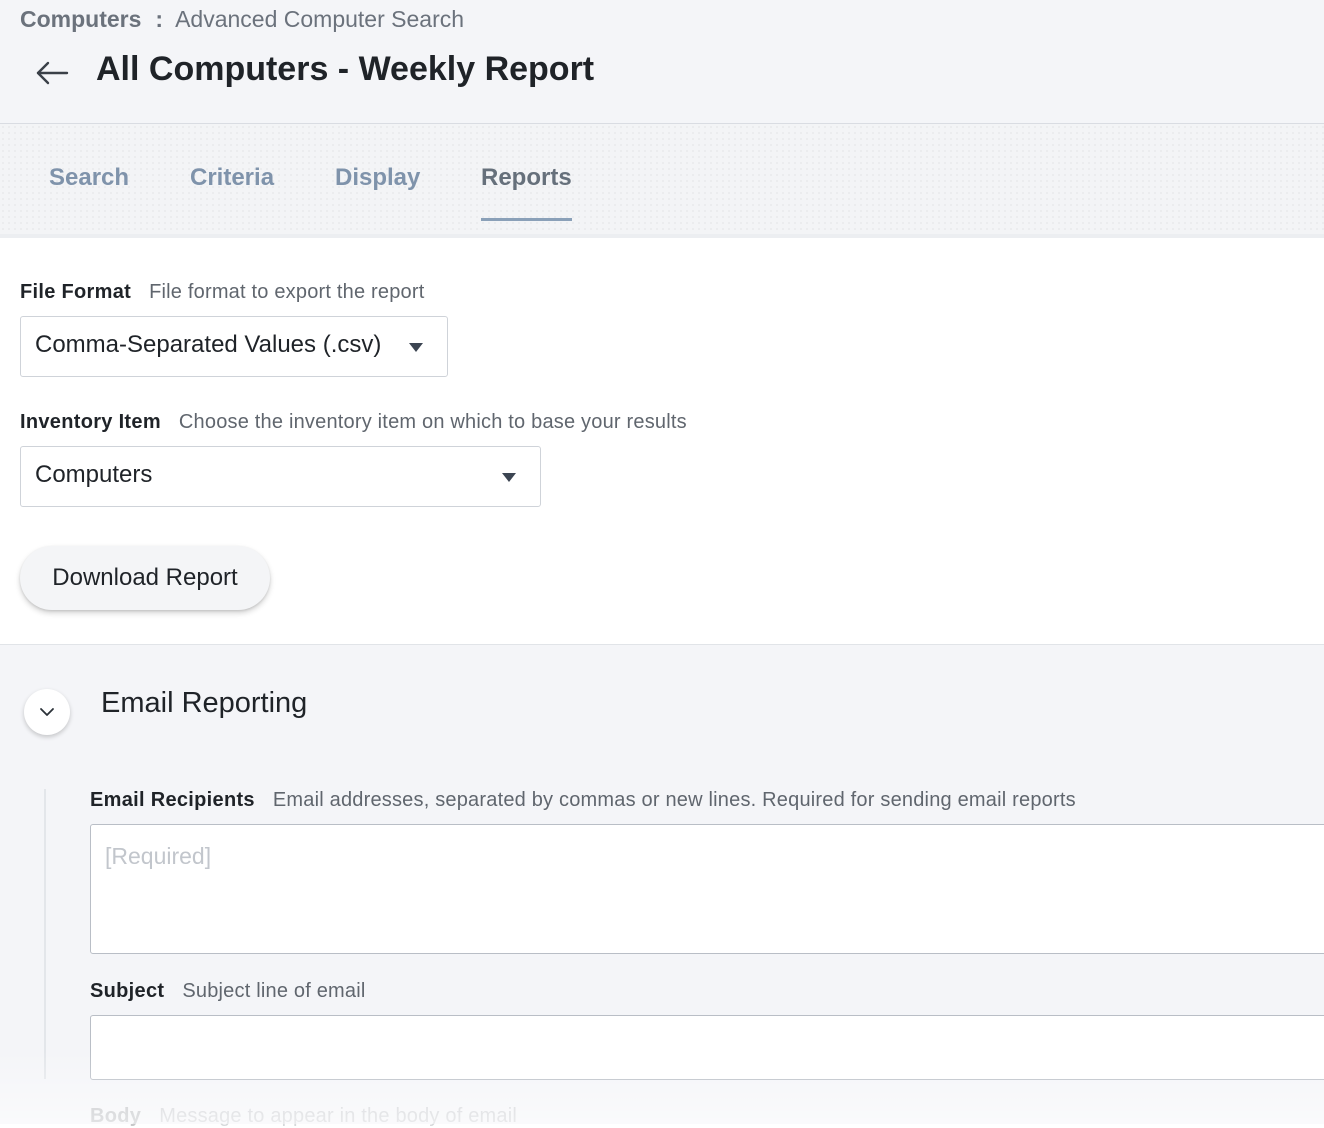 This screenshot has width=1324, height=1128. What do you see at coordinates (274, 991) in the screenshot?
I see `subject-help: Subject line of email` at bounding box center [274, 991].